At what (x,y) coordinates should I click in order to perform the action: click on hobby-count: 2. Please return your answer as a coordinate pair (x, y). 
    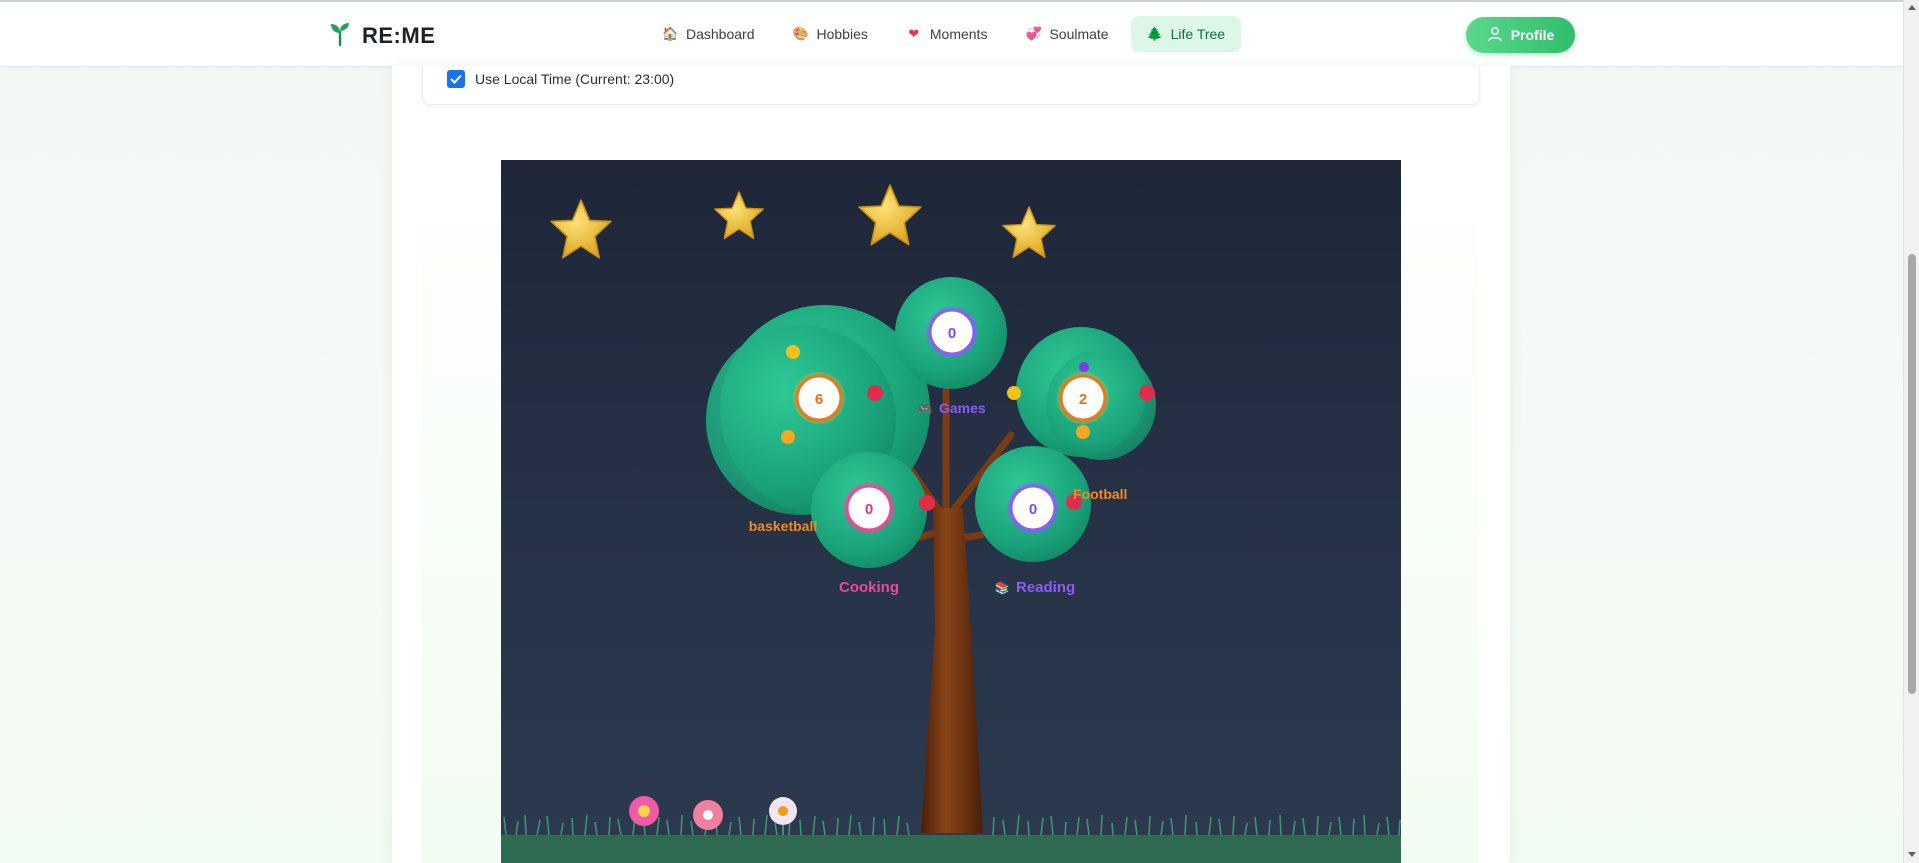
    Looking at the image, I should click on (1083, 399).